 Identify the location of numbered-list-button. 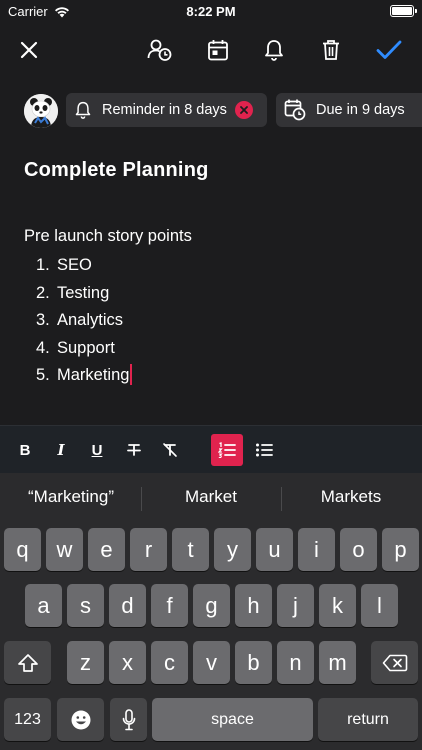
(227, 450).